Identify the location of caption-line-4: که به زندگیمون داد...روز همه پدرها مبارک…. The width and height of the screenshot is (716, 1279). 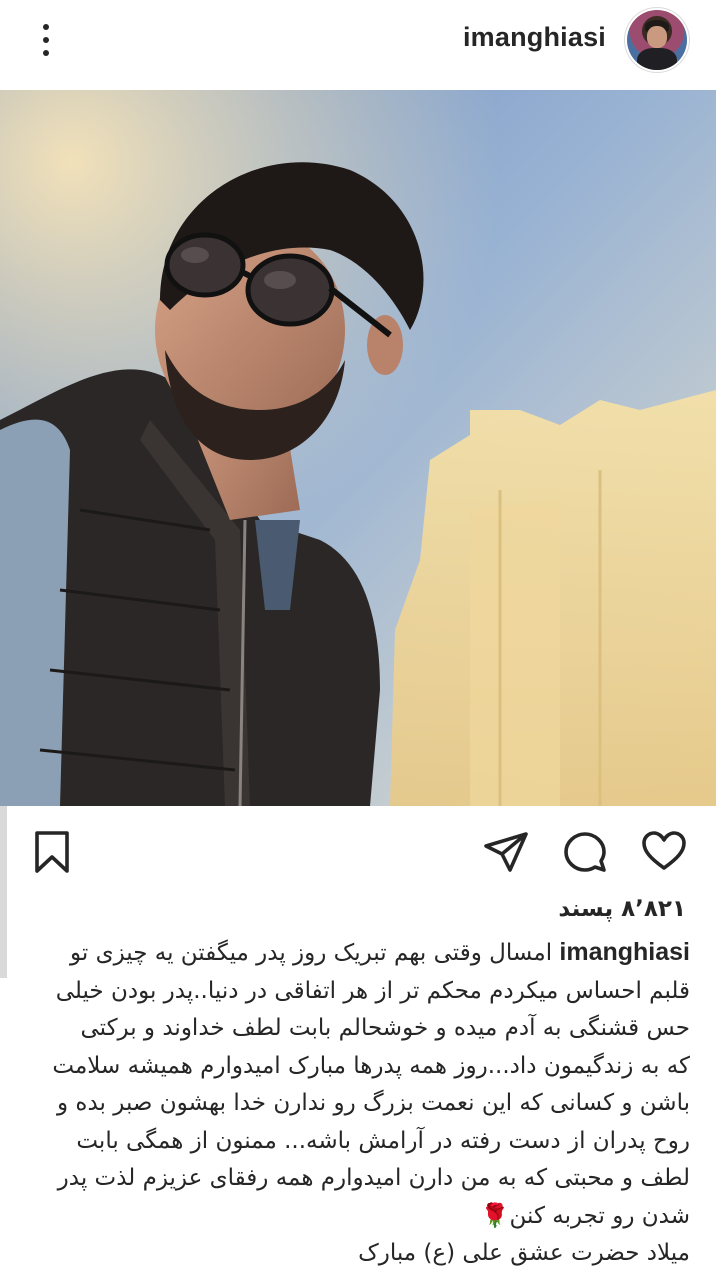
(371, 1065).